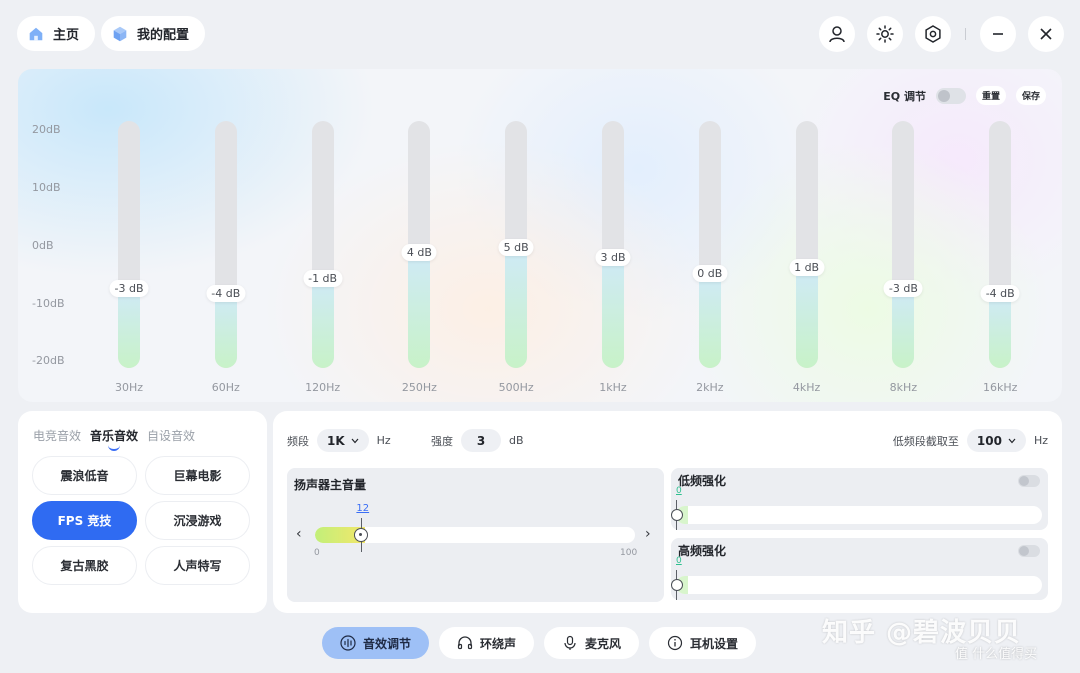  I want to click on strength-label: 强度, so click(442, 441).